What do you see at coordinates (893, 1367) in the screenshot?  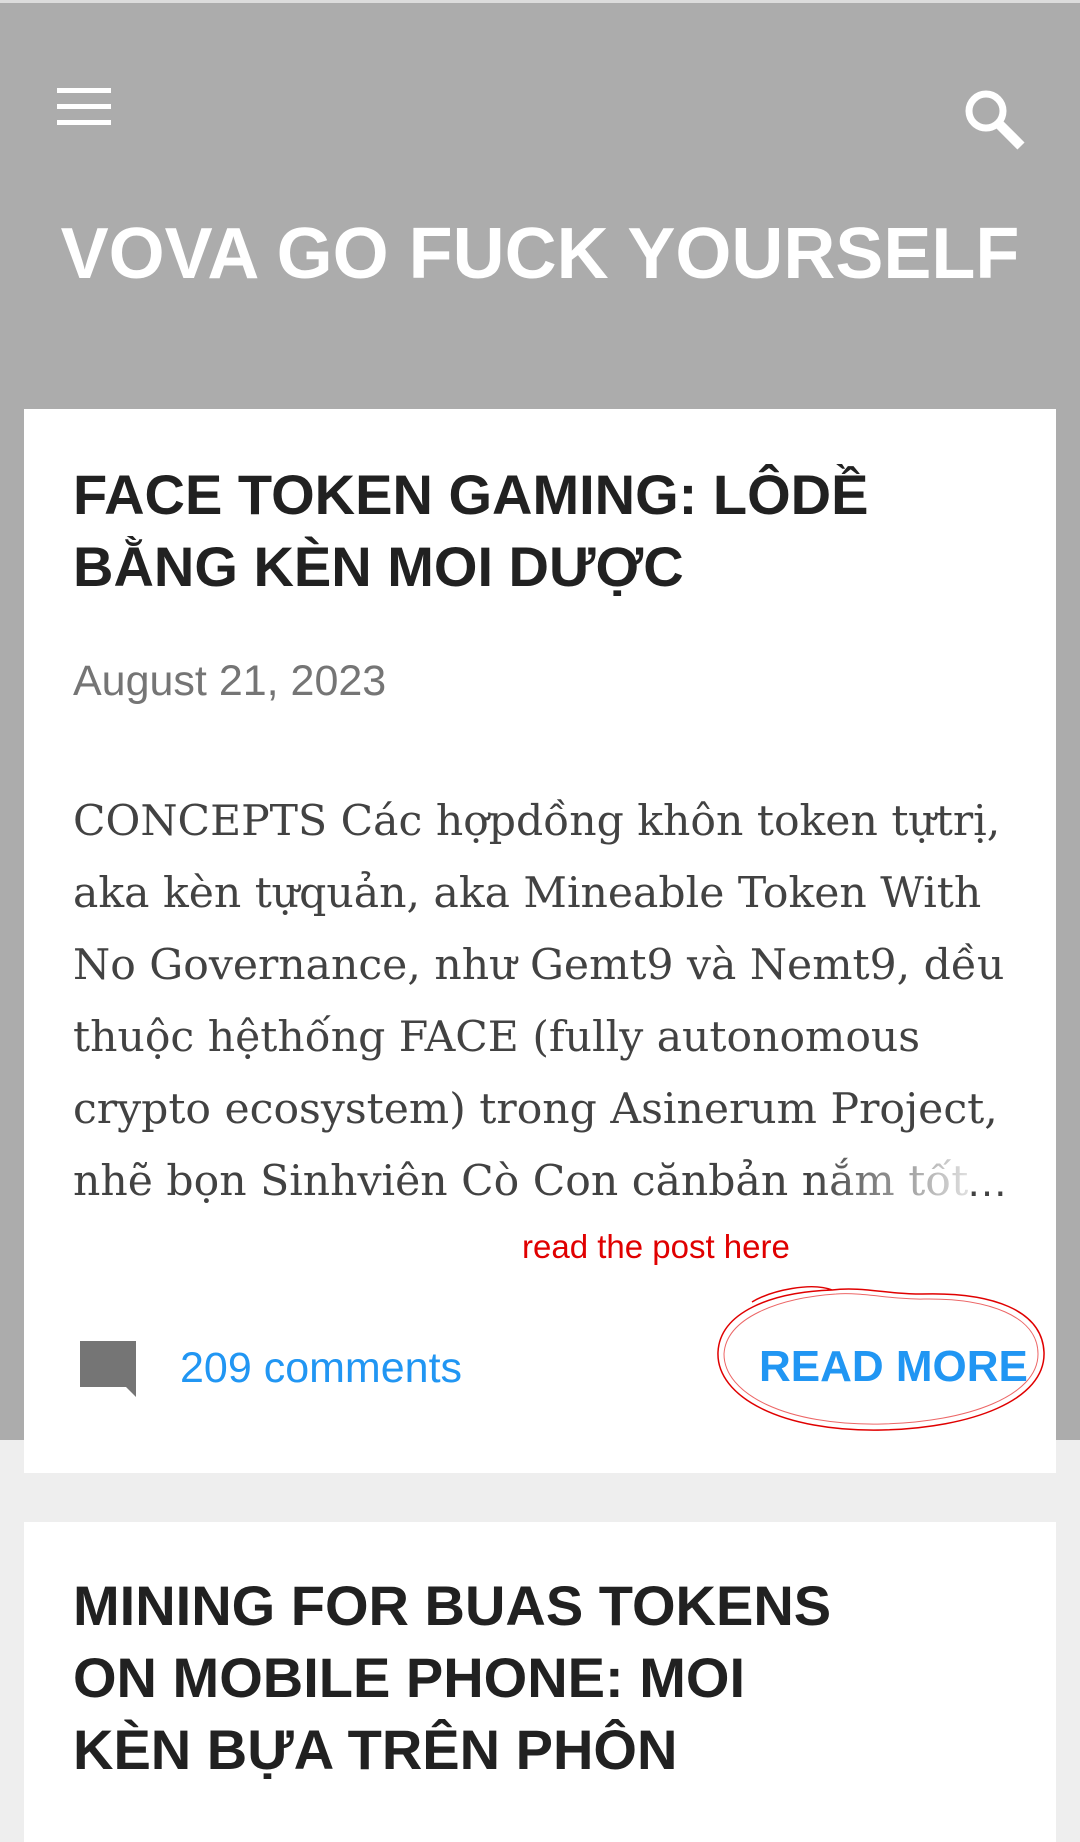 I see `read-more-button: READ MORE` at bounding box center [893, 1367].